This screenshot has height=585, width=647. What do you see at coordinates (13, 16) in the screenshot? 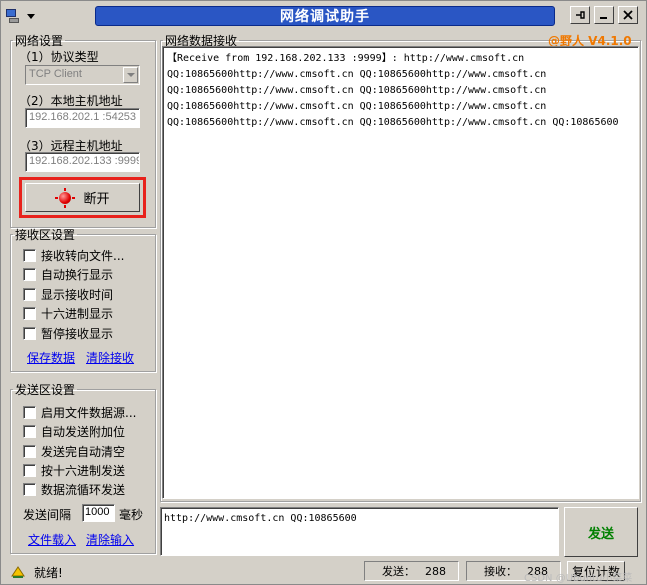
I see `network-tool-icon` at bounding box center [13, 16].